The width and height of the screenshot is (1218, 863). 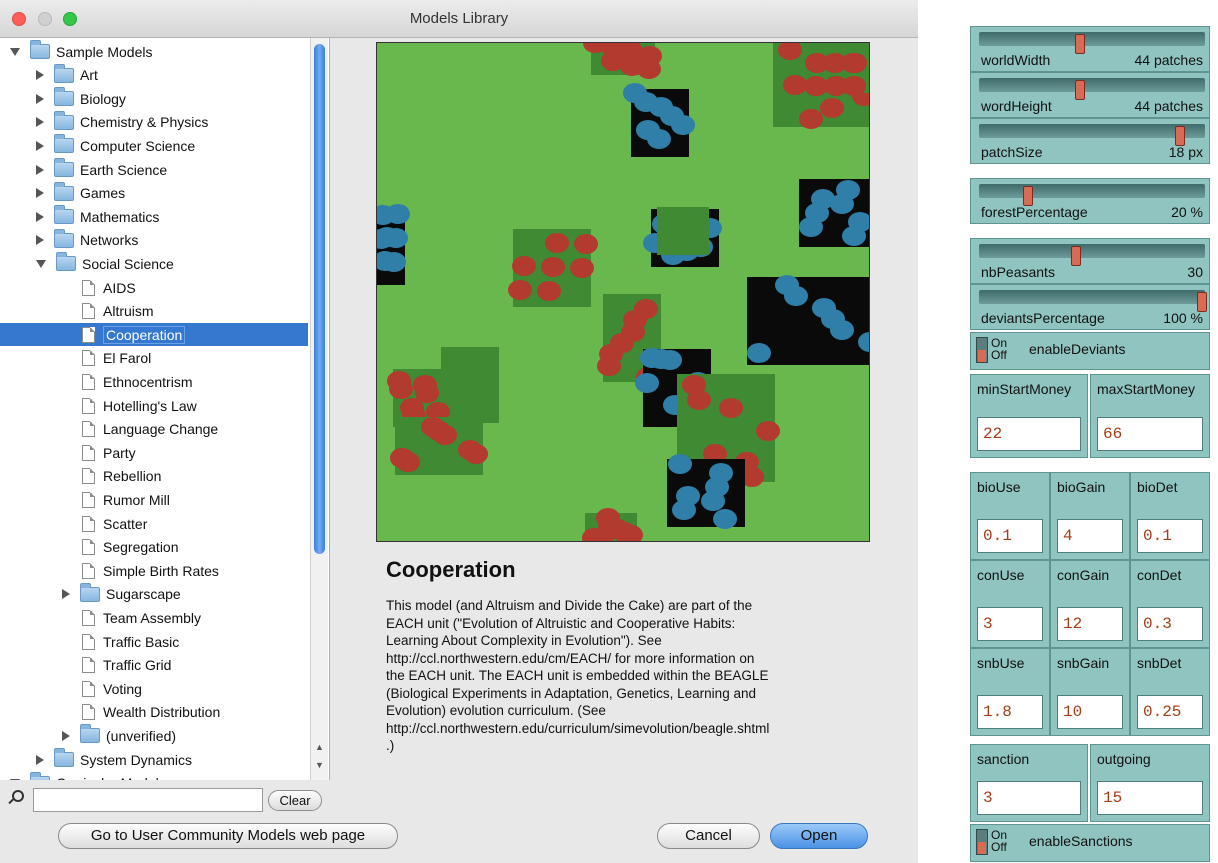 What do you see at coordinates (1029, 434) in the screenshot?
I see `input-field: 22` at bounding box center [1029, 434].